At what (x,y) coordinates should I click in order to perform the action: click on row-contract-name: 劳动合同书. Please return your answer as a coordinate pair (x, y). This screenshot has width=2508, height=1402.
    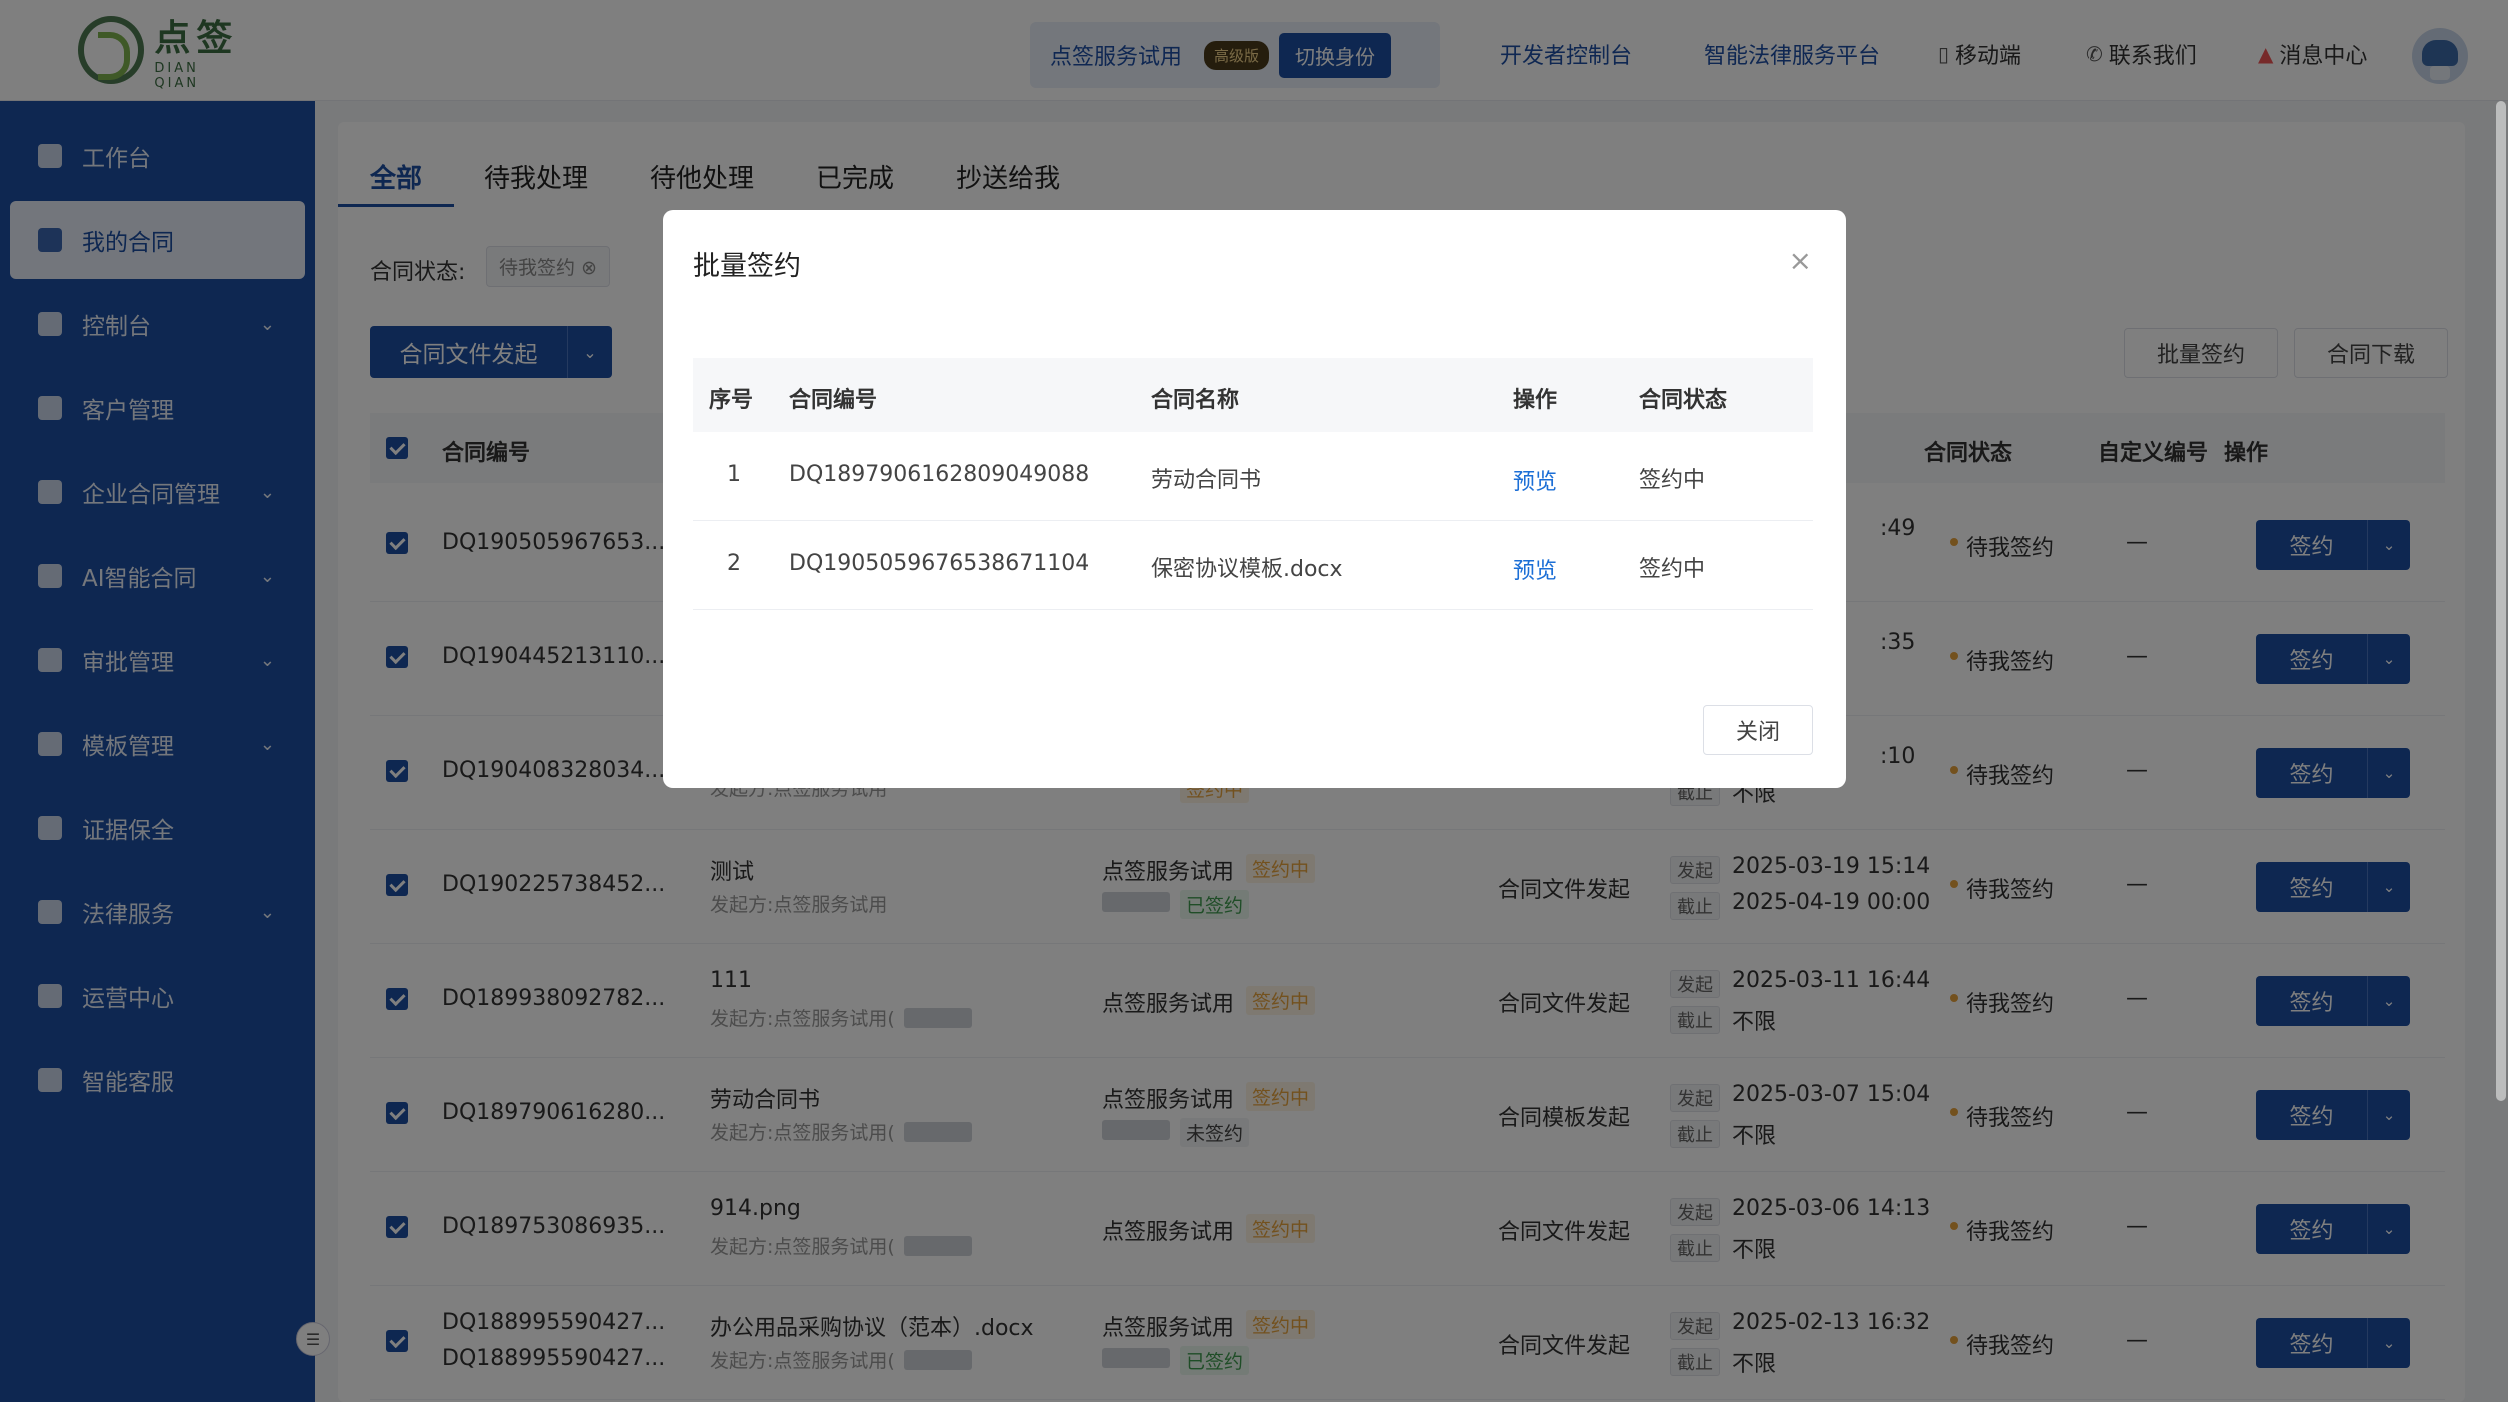
    Looking at the image, I should click on (1206, 480).